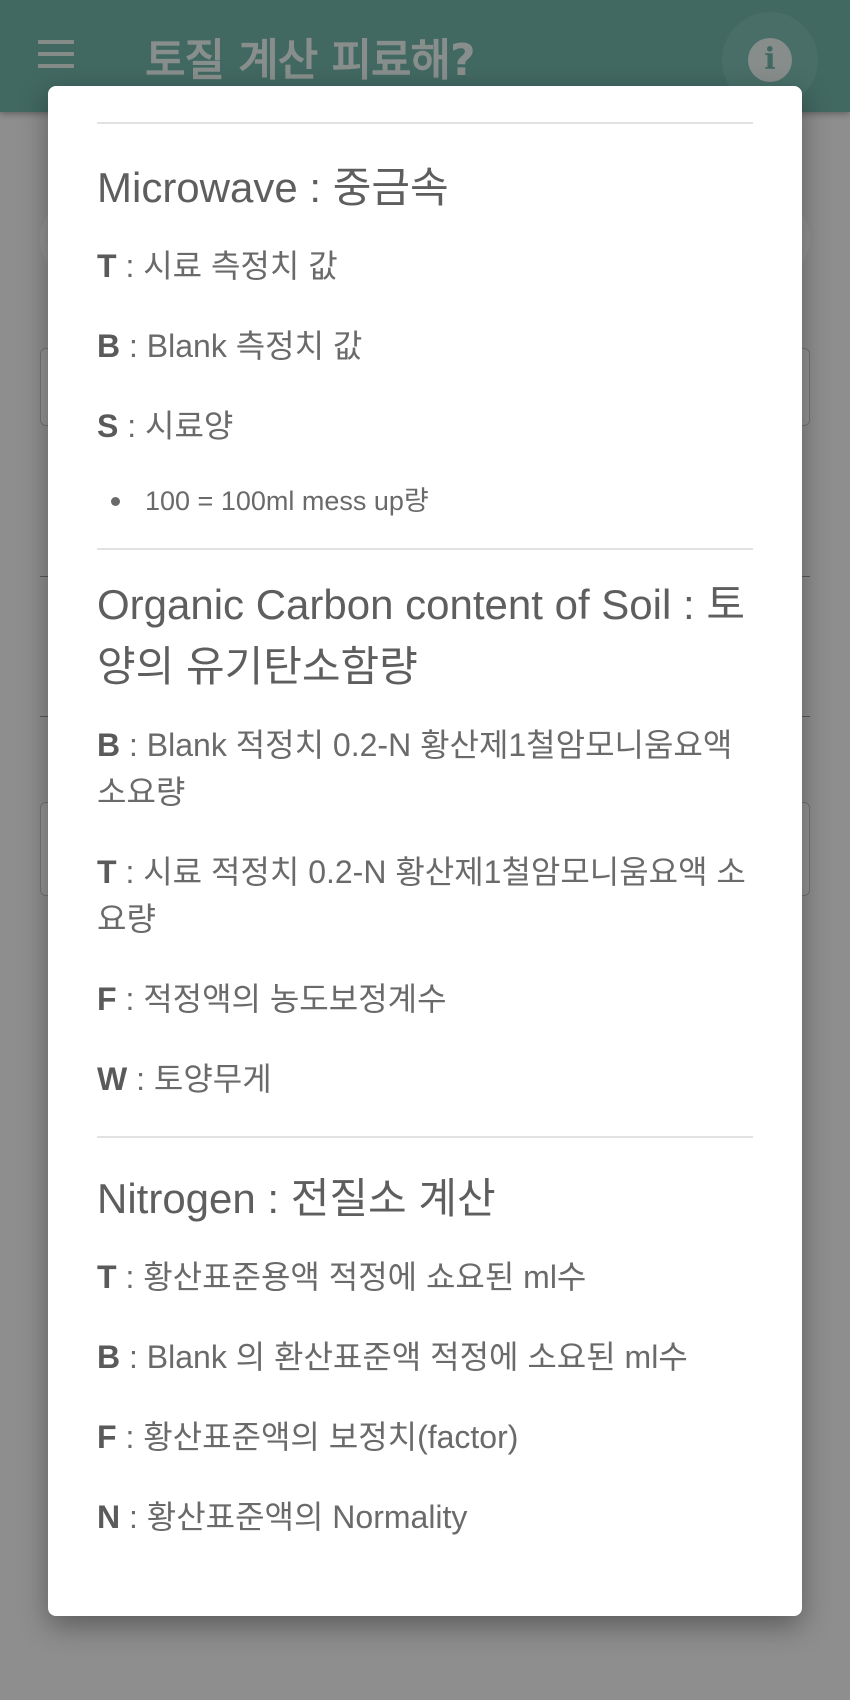  What do you see at coordinates (296, 1198) in the screenshot?
I see `section-title-nitrogen: Nitrogen : 전질소 계산` at bounding box center [296, 1198].